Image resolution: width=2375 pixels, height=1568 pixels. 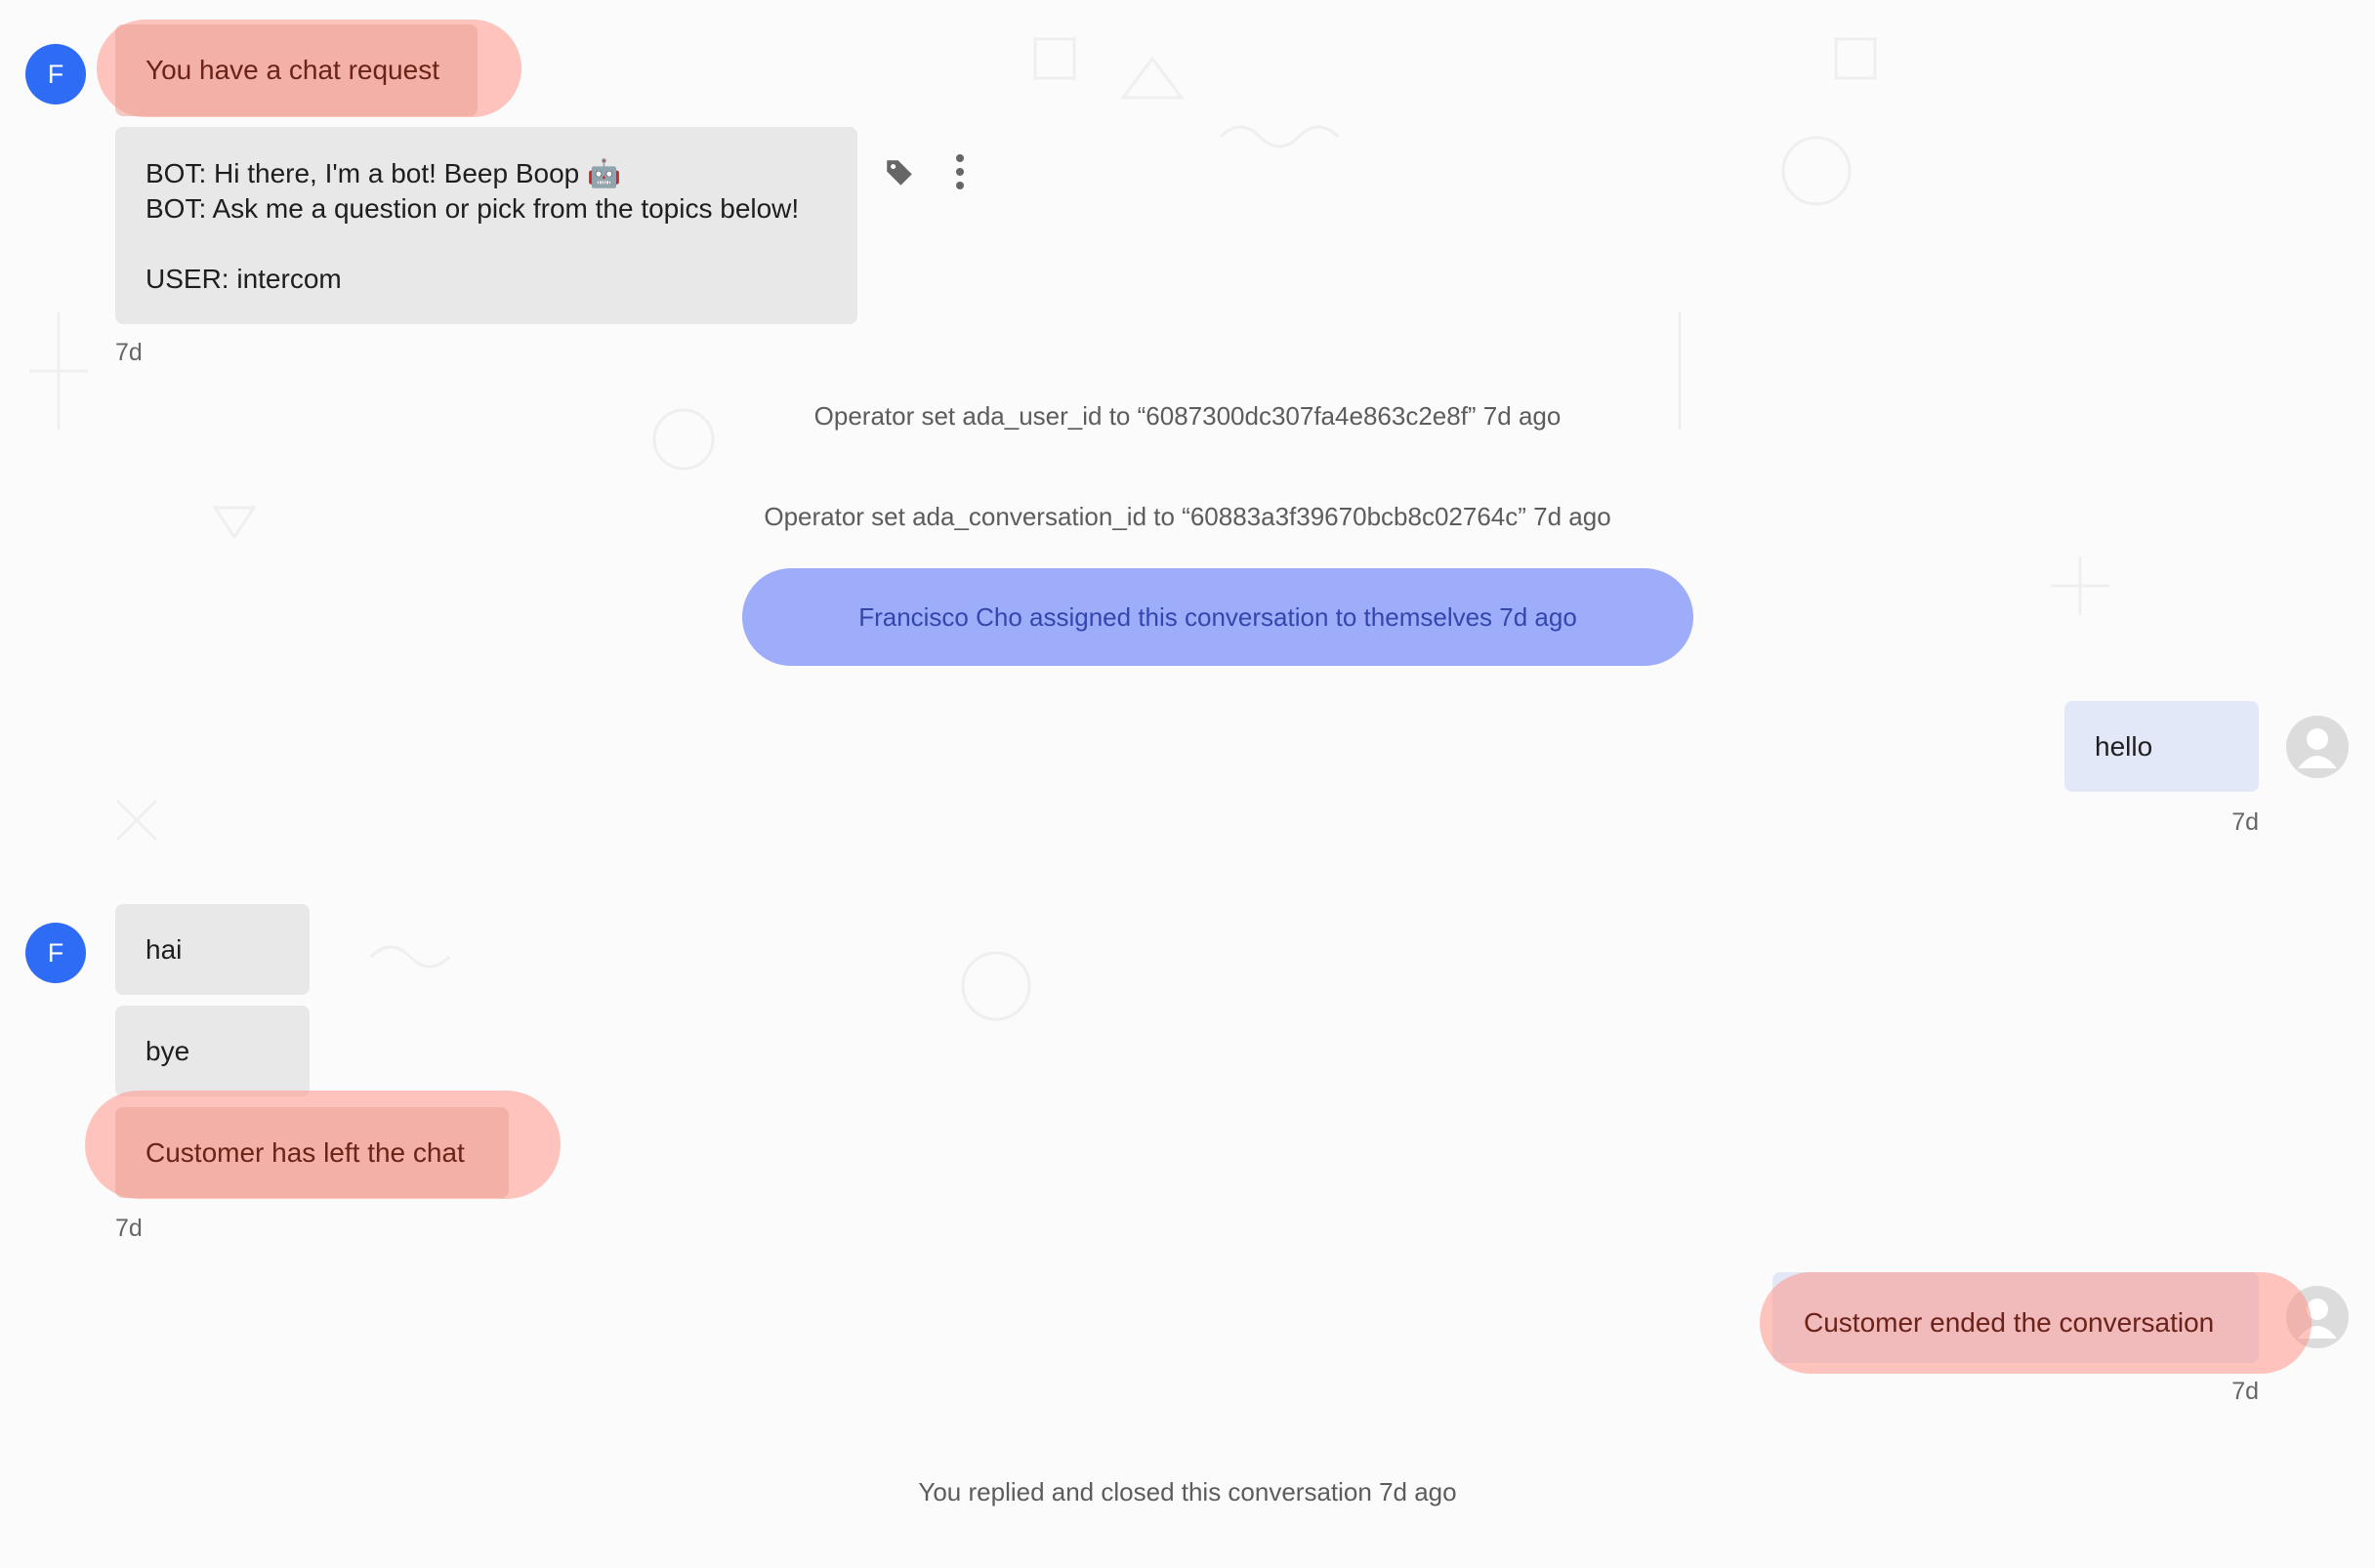 I want to click on more-vertical-icon, so click(x=960, y=171).